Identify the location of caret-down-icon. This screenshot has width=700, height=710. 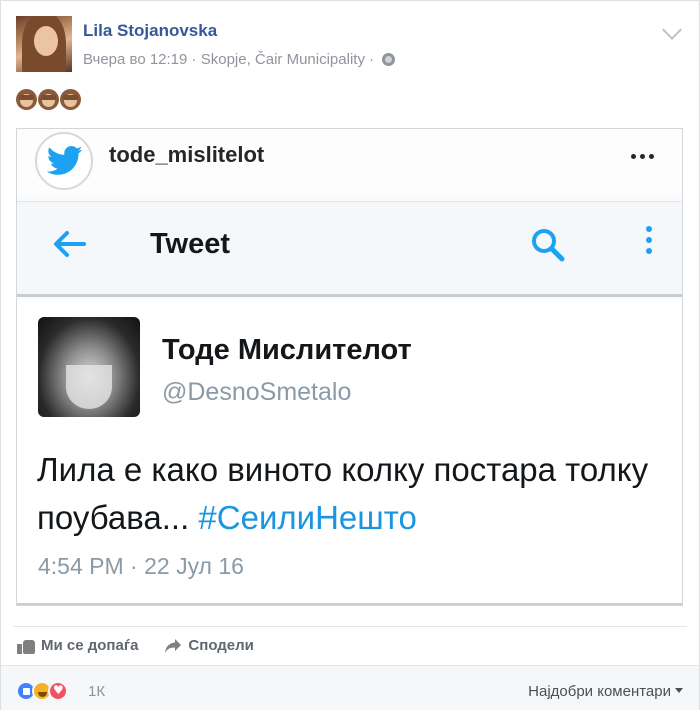
(679, 690).